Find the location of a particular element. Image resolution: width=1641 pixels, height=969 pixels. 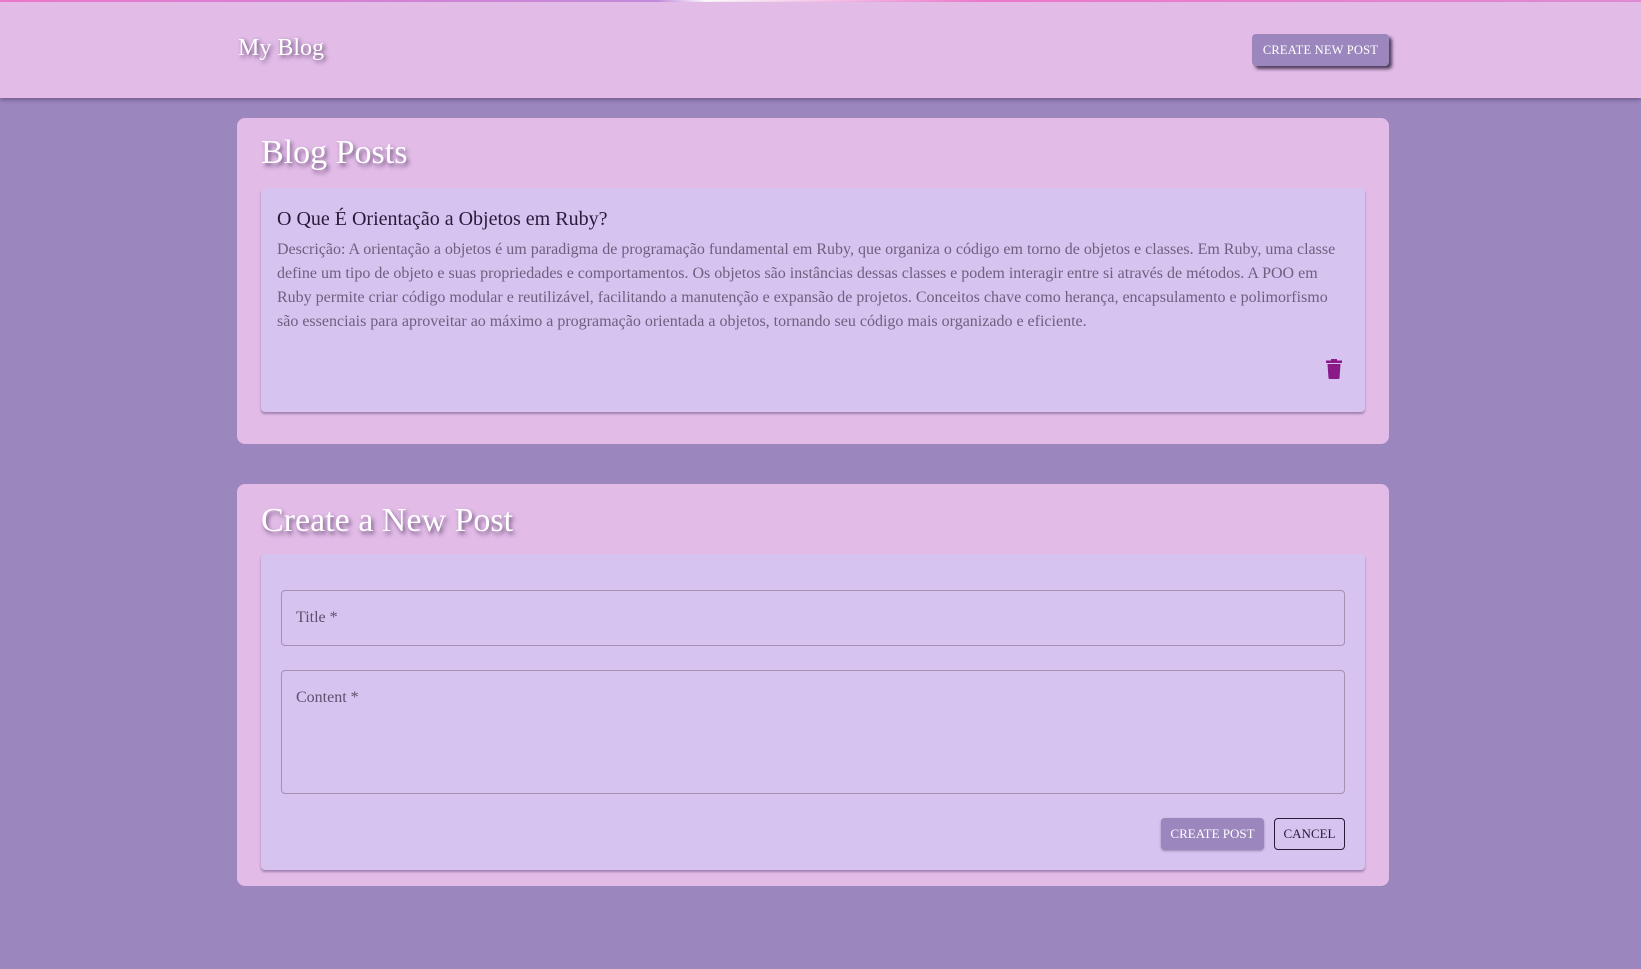

create-new-post-button: CREATE NEW POST is located at coordinates (1320, 50).